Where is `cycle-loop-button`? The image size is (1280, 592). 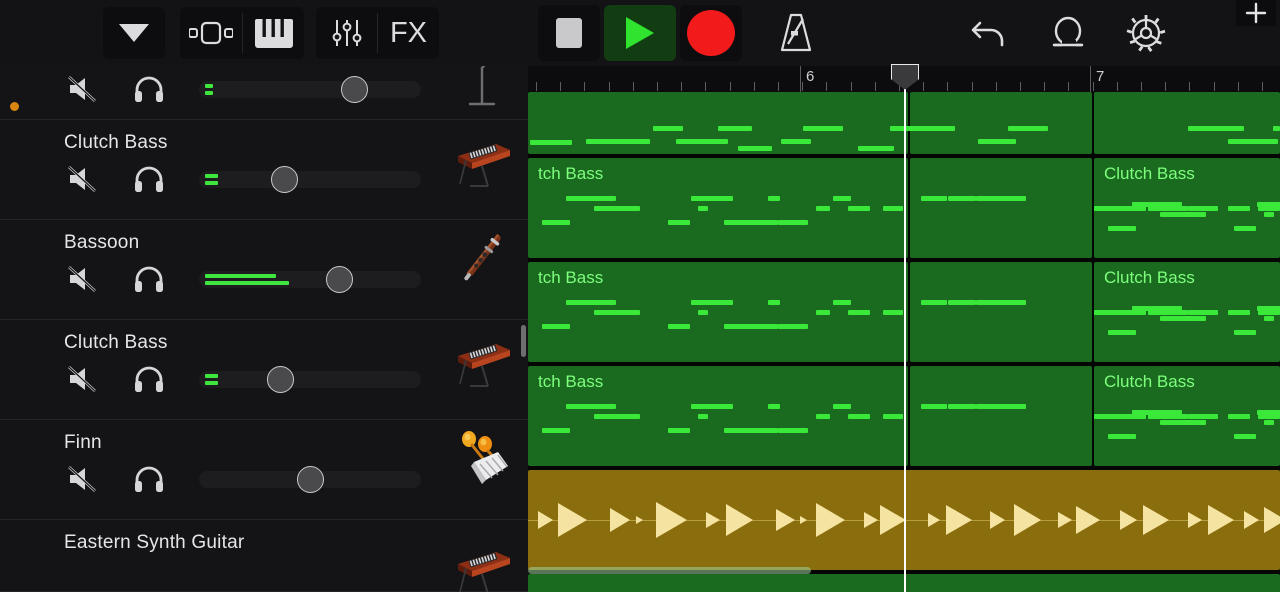 cycle-loop-button is located at coordinates (1068, 33).